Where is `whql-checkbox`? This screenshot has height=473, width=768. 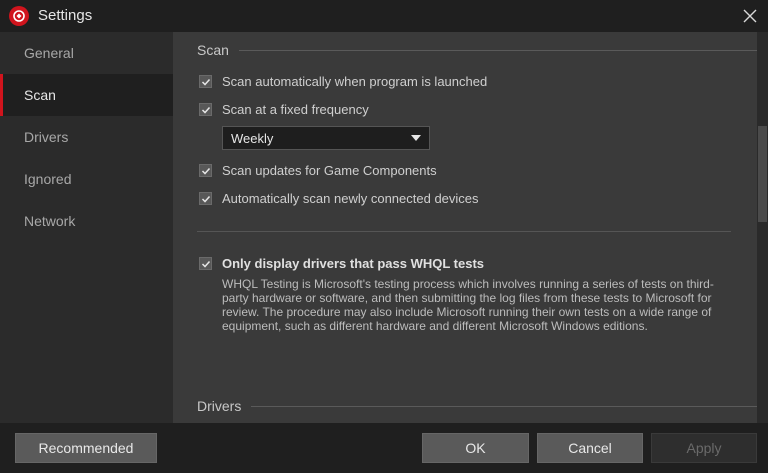
whql-checkbox is located at coordinates (205, 263).